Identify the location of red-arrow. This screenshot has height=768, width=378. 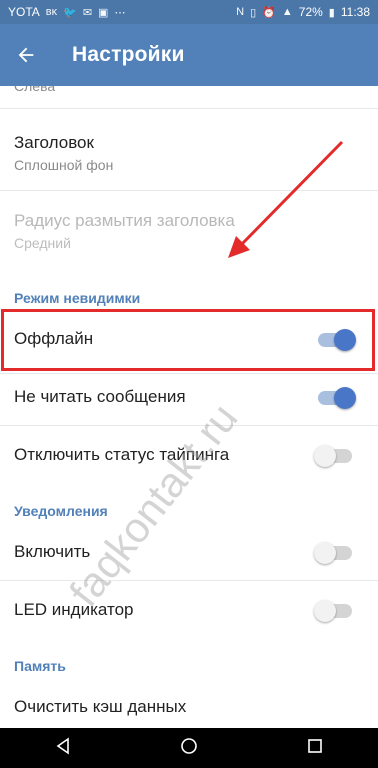
(286, 199).